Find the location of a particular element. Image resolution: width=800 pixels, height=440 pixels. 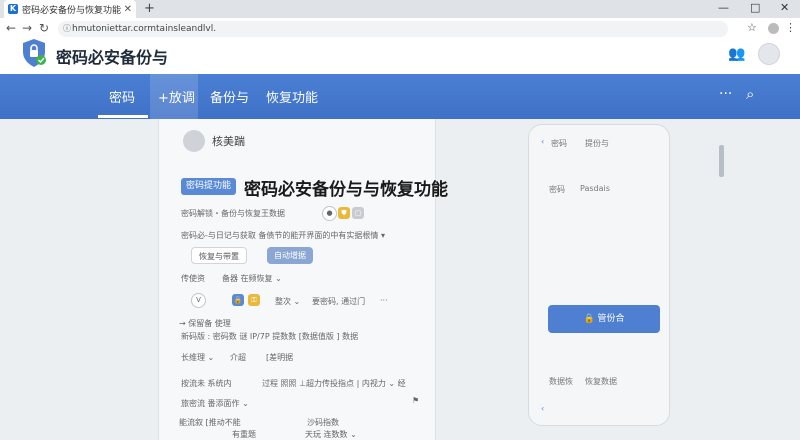

browser-tabstrip: K 密码必安备份与恢复功能 ✕ + — □ ✕ is located at coordinates (400, 9).